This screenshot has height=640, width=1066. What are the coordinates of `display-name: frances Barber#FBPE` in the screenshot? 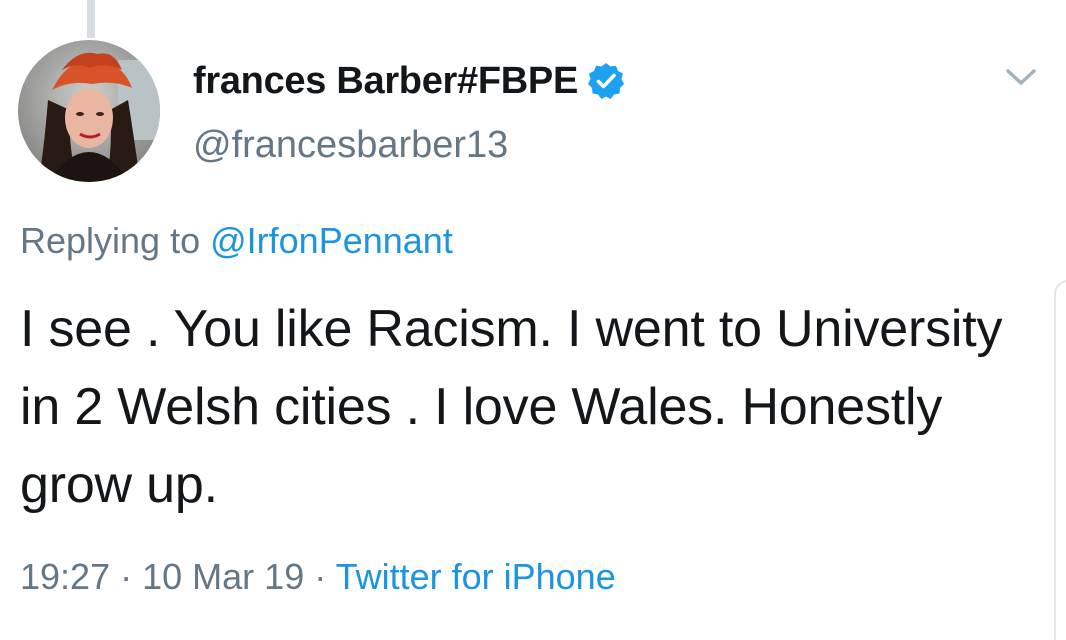 It's located at (385, 81).